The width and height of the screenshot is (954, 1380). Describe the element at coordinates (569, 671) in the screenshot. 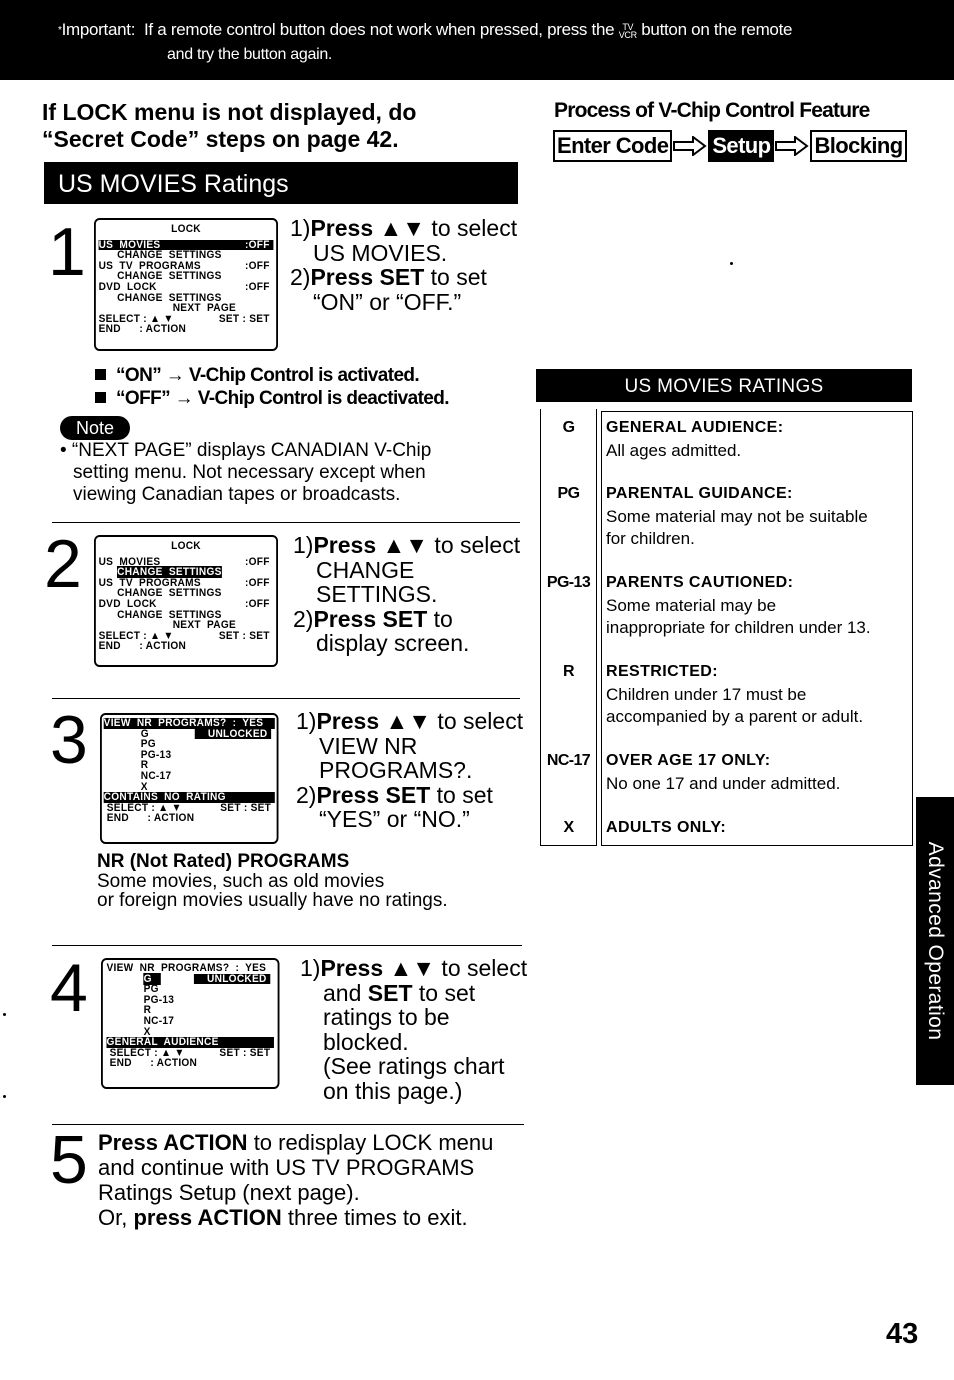

I see `rating-code: R` at that location.